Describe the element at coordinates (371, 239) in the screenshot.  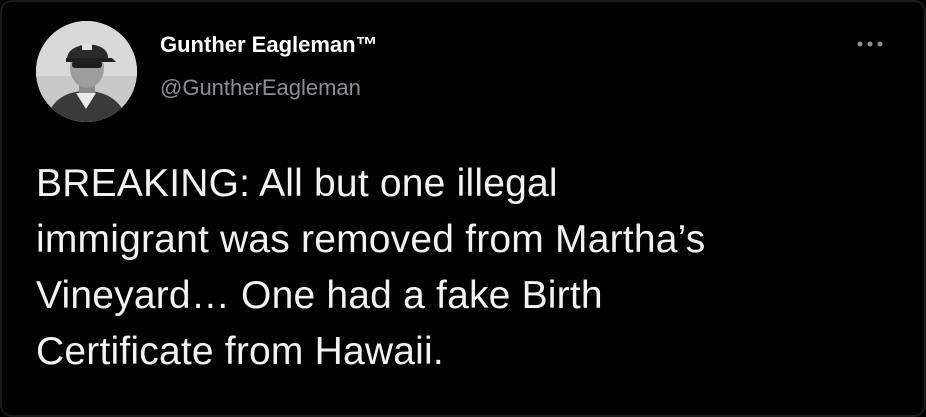
I see `tweet-text-line: immigrant was removed from Martha’s` at that location.